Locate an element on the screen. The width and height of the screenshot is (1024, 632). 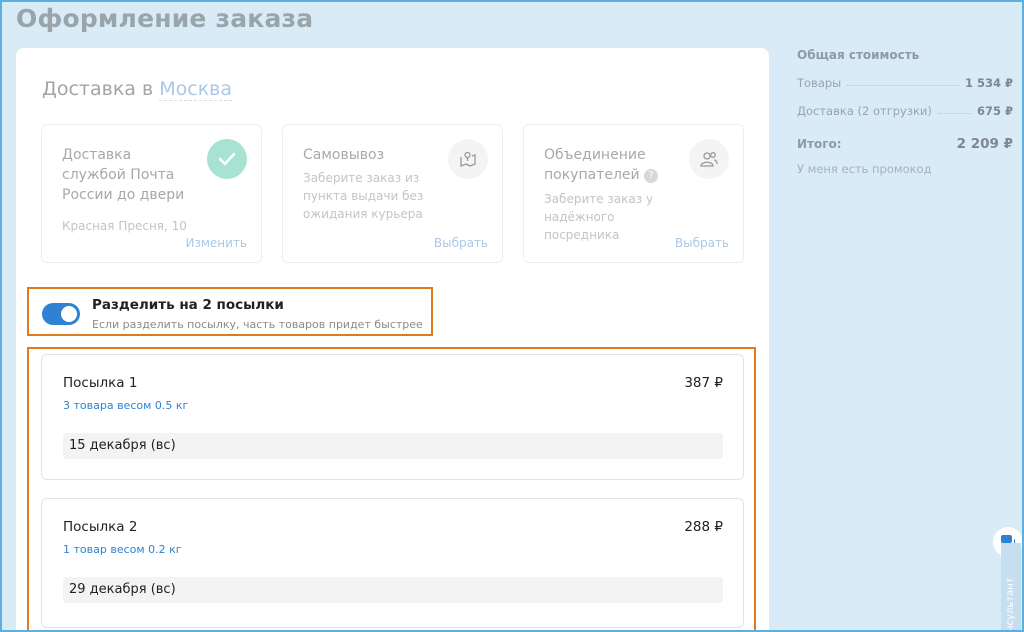
parcel-name: Посылка 2 is located at coordinates (100, 527).